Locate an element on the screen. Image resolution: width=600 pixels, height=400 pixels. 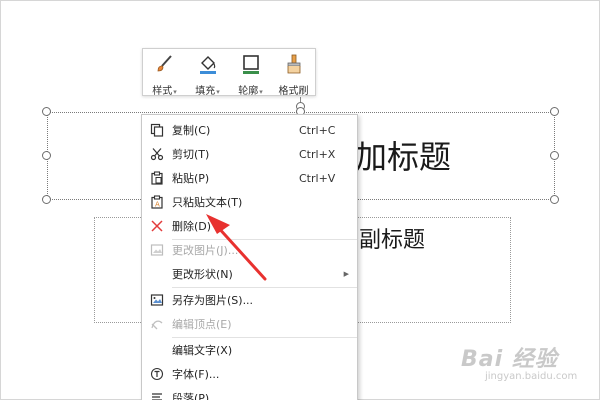
watermark: Bai 经验 jingyan.baidu.com is located at coordinates (519, 361).